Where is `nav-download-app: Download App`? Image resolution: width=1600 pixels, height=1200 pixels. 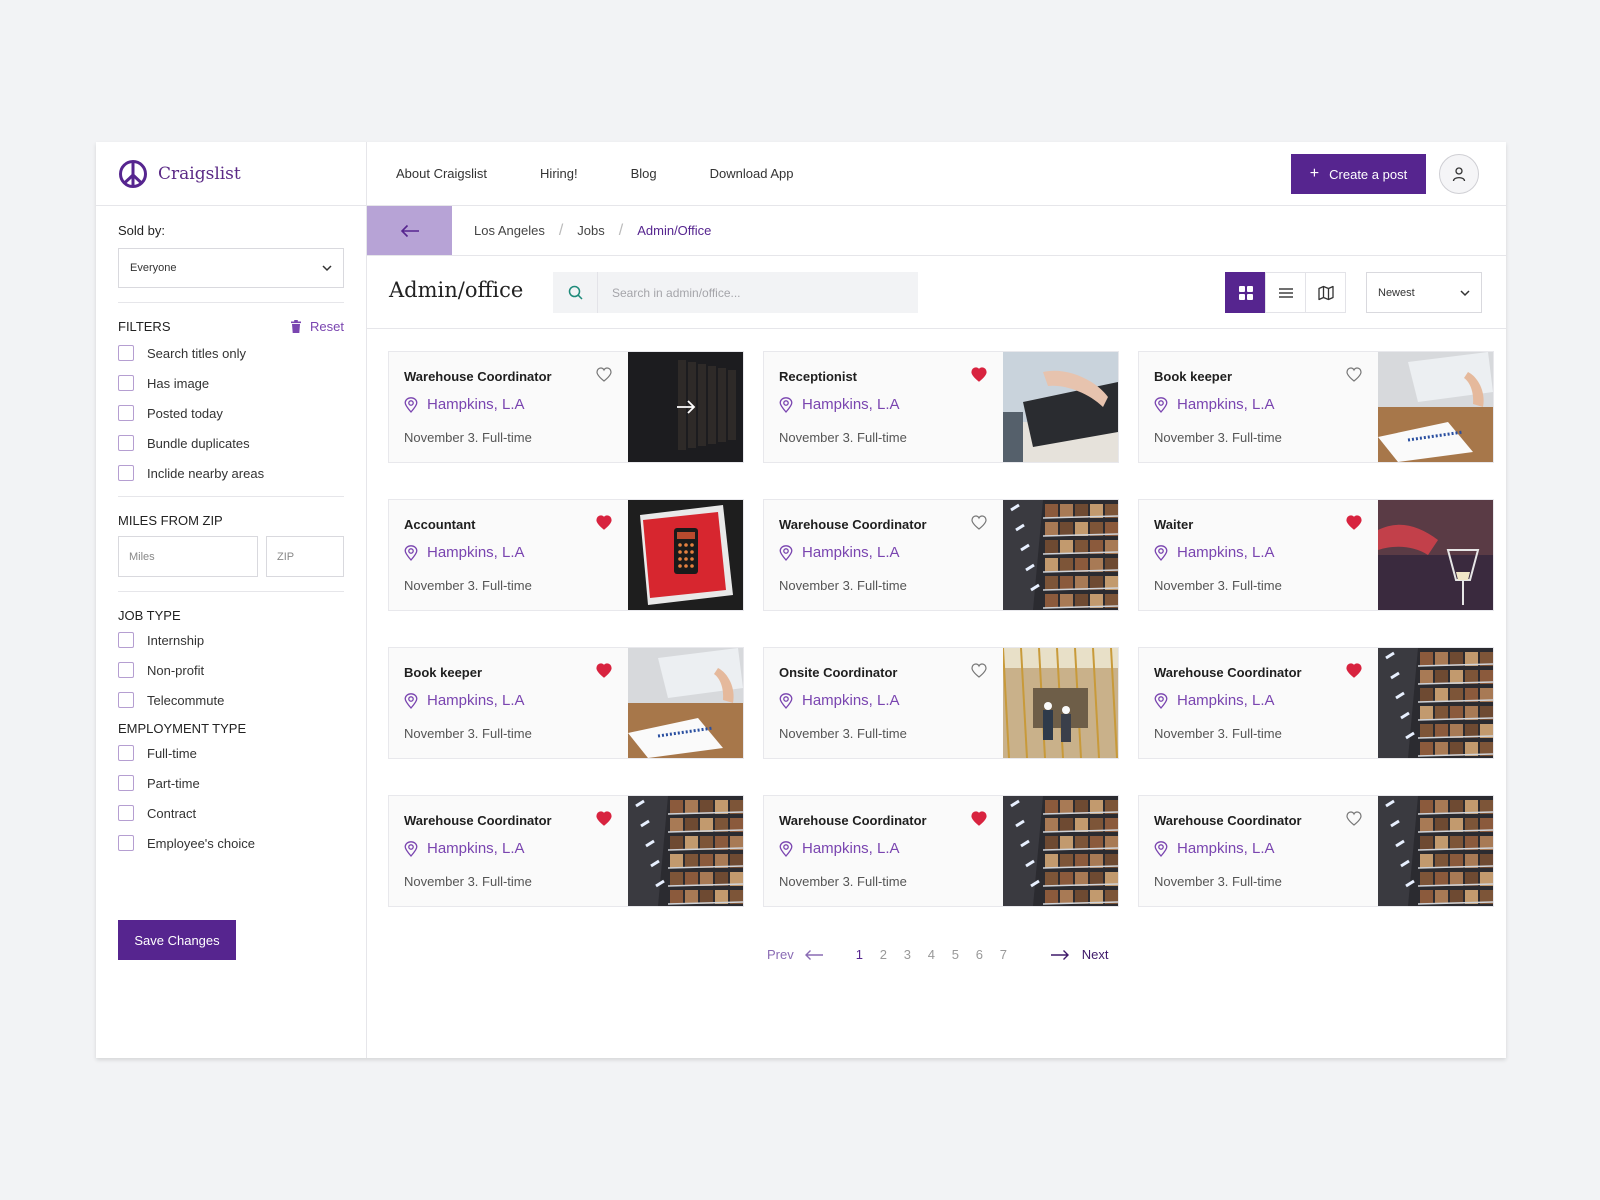 nav-download-app: Download App is located at coordinates (752, 173).